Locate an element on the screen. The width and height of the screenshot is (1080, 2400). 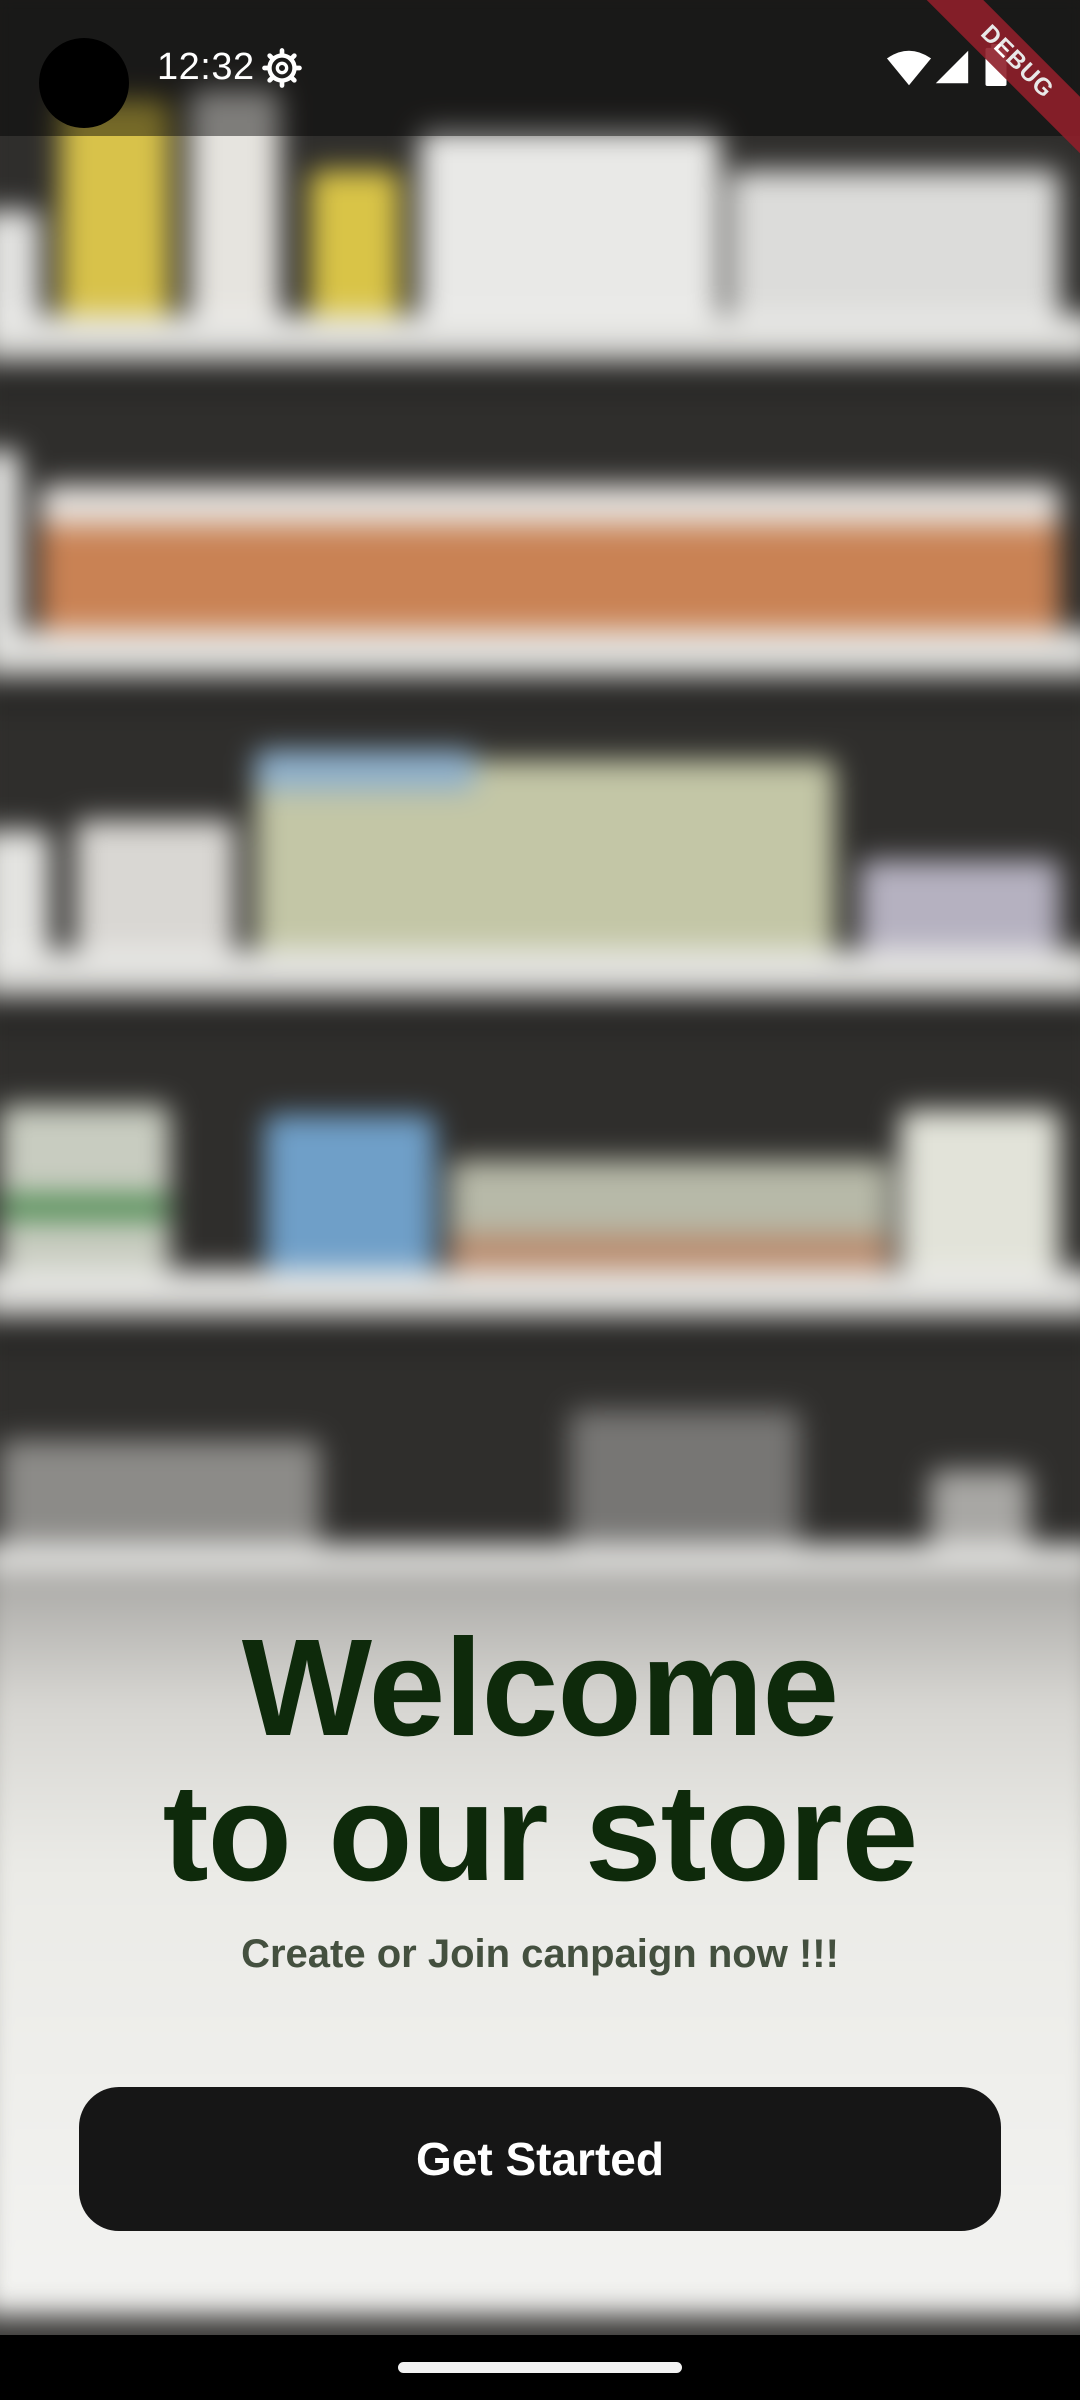
welcome-title-line2: to our store is located at coordinates (540, 1833).